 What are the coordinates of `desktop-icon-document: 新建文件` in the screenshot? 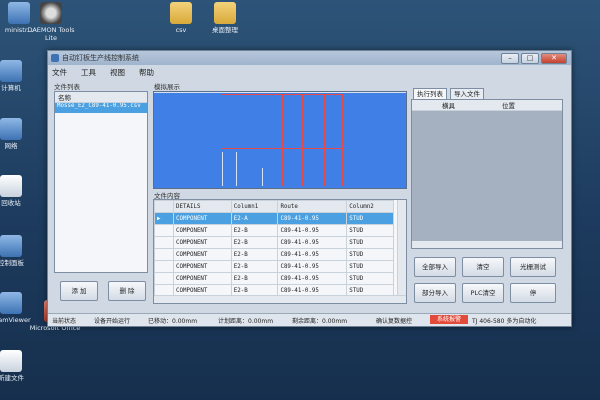 It's located at (20, 366).